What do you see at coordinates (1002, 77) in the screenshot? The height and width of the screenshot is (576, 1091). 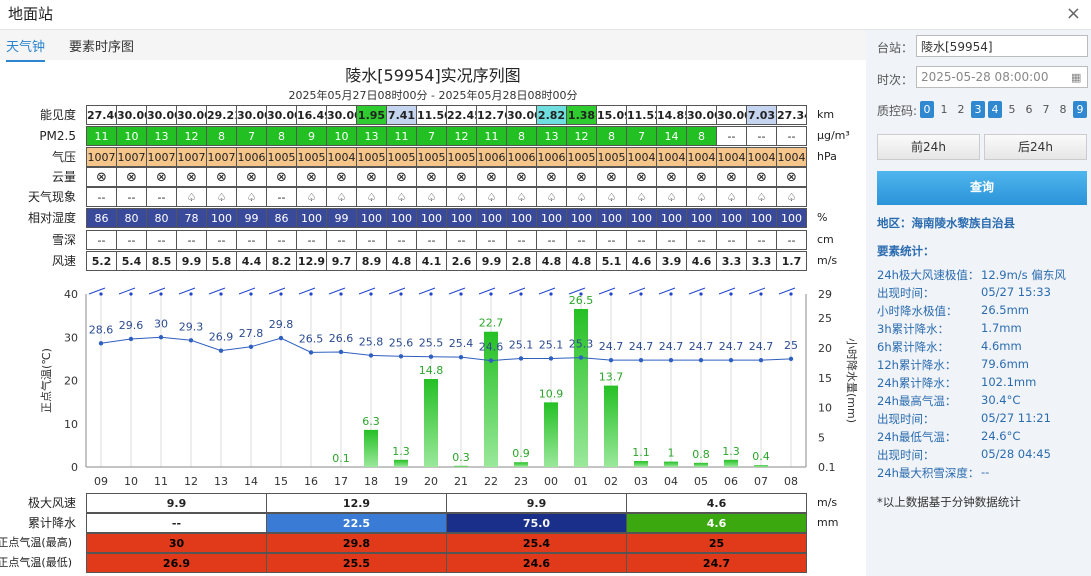 I see `time-input` at bounding box center [1002, 77].